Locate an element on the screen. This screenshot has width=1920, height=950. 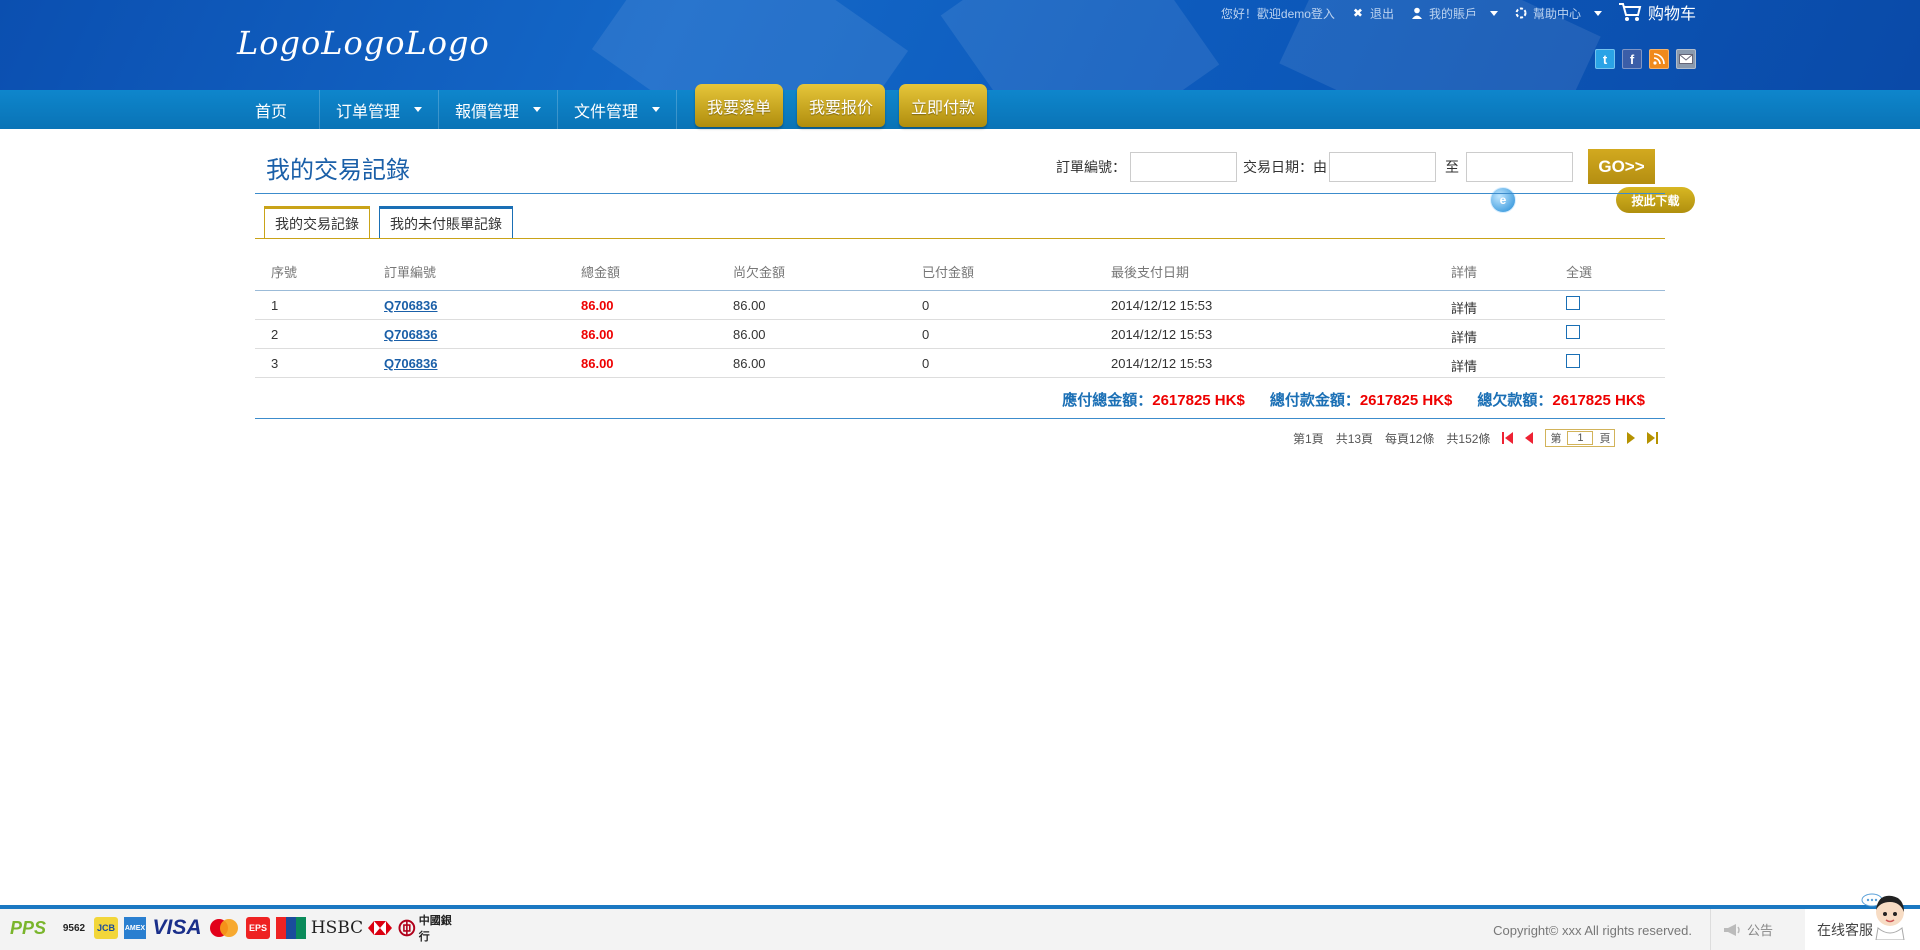
site-logo: LogoLogoLogo is located at coordinates (363, 43).